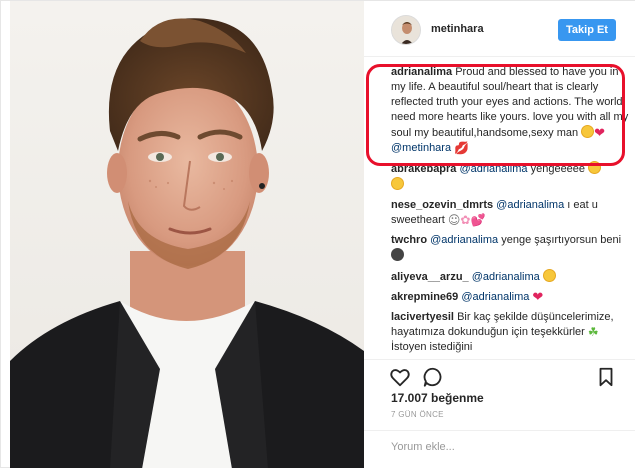 The width and height of the screenshot is (635, 468). Describe the element at coordinates (442, 205) in the screenshot. I see `comment-username: nese_ozevin_dmrts` at that location.